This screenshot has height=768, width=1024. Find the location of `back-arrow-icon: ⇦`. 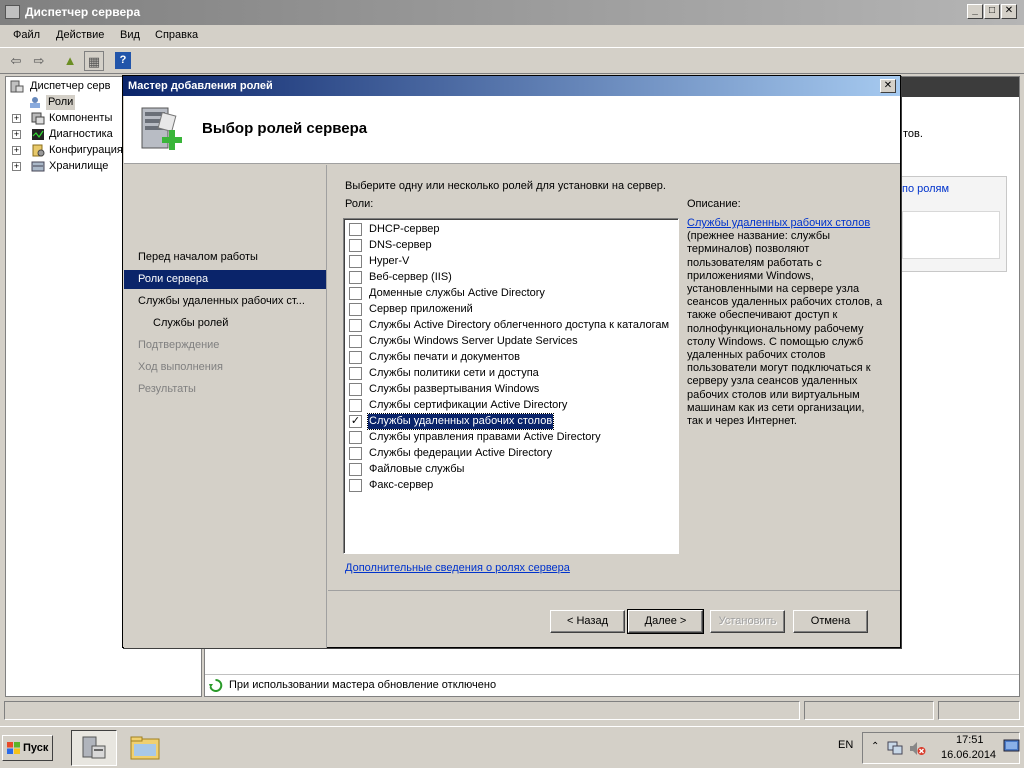

back-arrow-icon: ⇦ is located at coordinates (16, 61).